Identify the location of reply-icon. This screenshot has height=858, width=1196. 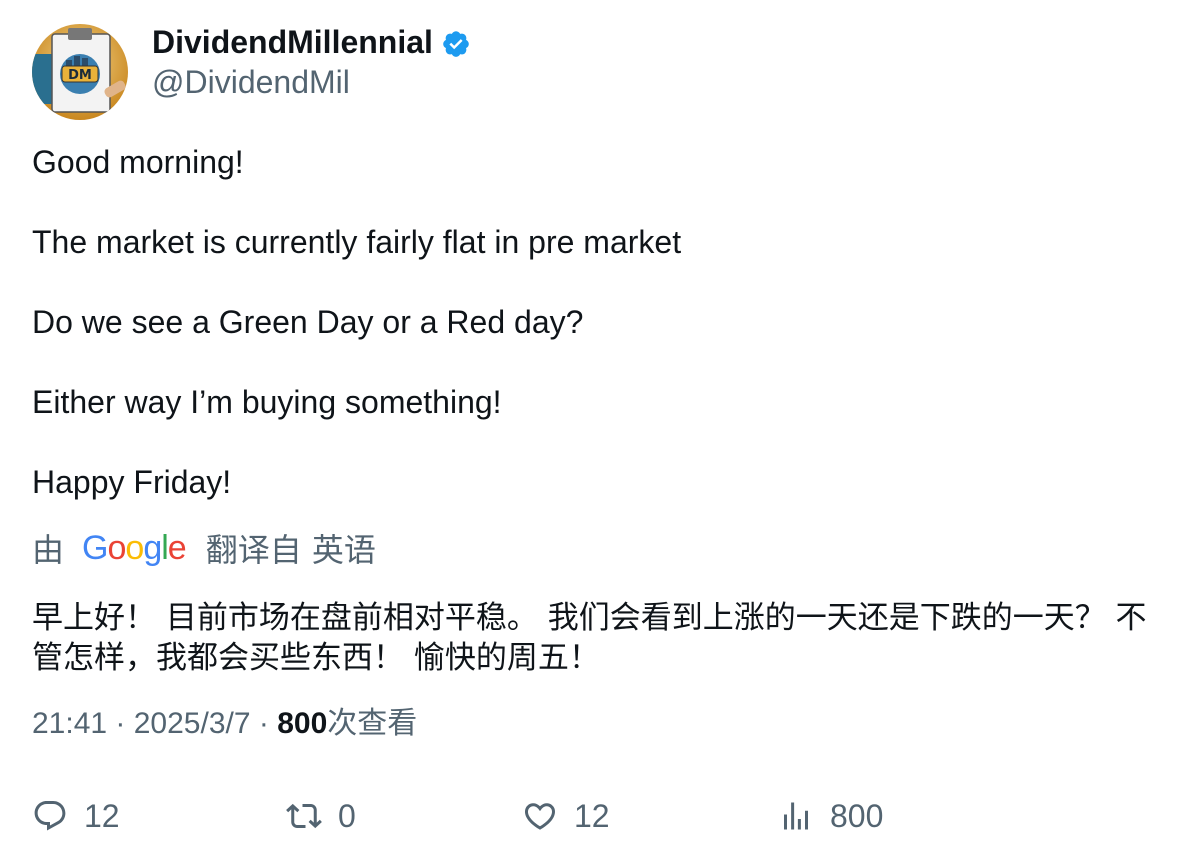
(50, 816).